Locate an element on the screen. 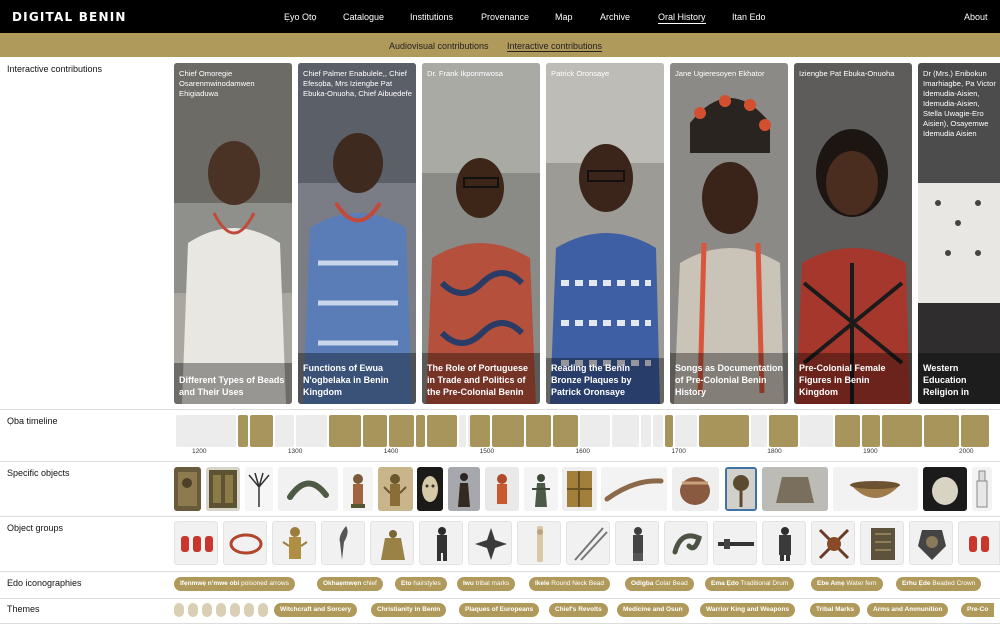 Image resolution: width=1000 pixels, height=625 pixels. nav-item-archive: Archive is located at coordinates (615, 17).